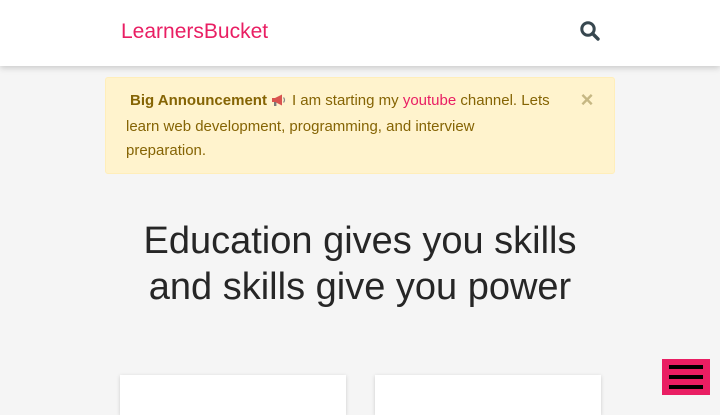 The width and height of the screenshot is (720, 415). I want to click on hero-line-1: Education gives you skills, so click(360, 241).